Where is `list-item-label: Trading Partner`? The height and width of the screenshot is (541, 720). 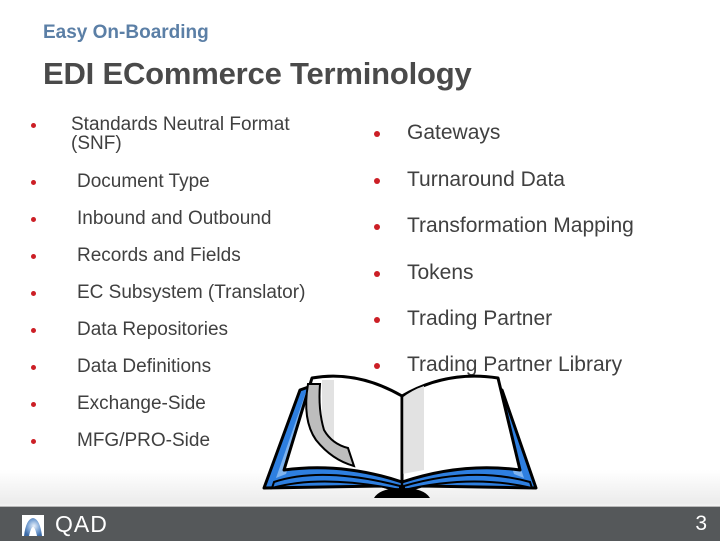
list-item-label: Trading Partner is located at coordinates (480, 318).